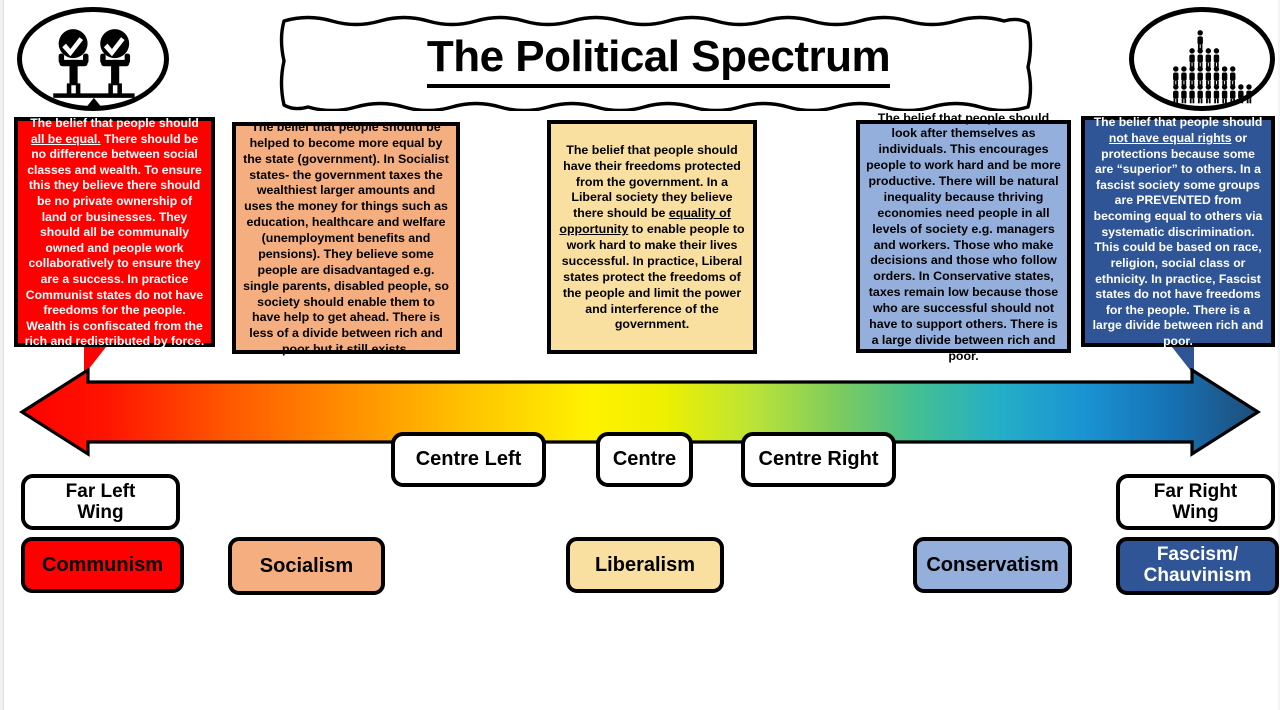 This screenshot has height=710, width=1280. I want to click on label-far-left-wing: Far Left Wing, so click(100, 502).